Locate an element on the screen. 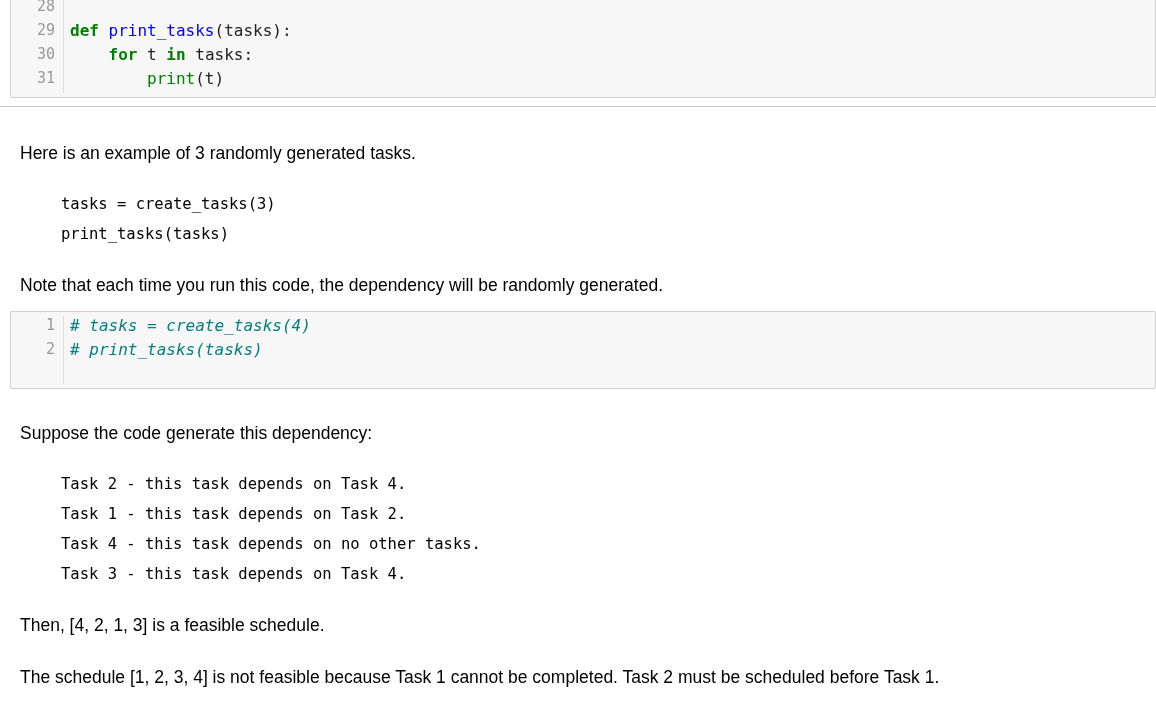 The height and width of the screenshot is (710, 1156). code-line: print(t) is located at coordinates (185, 79).